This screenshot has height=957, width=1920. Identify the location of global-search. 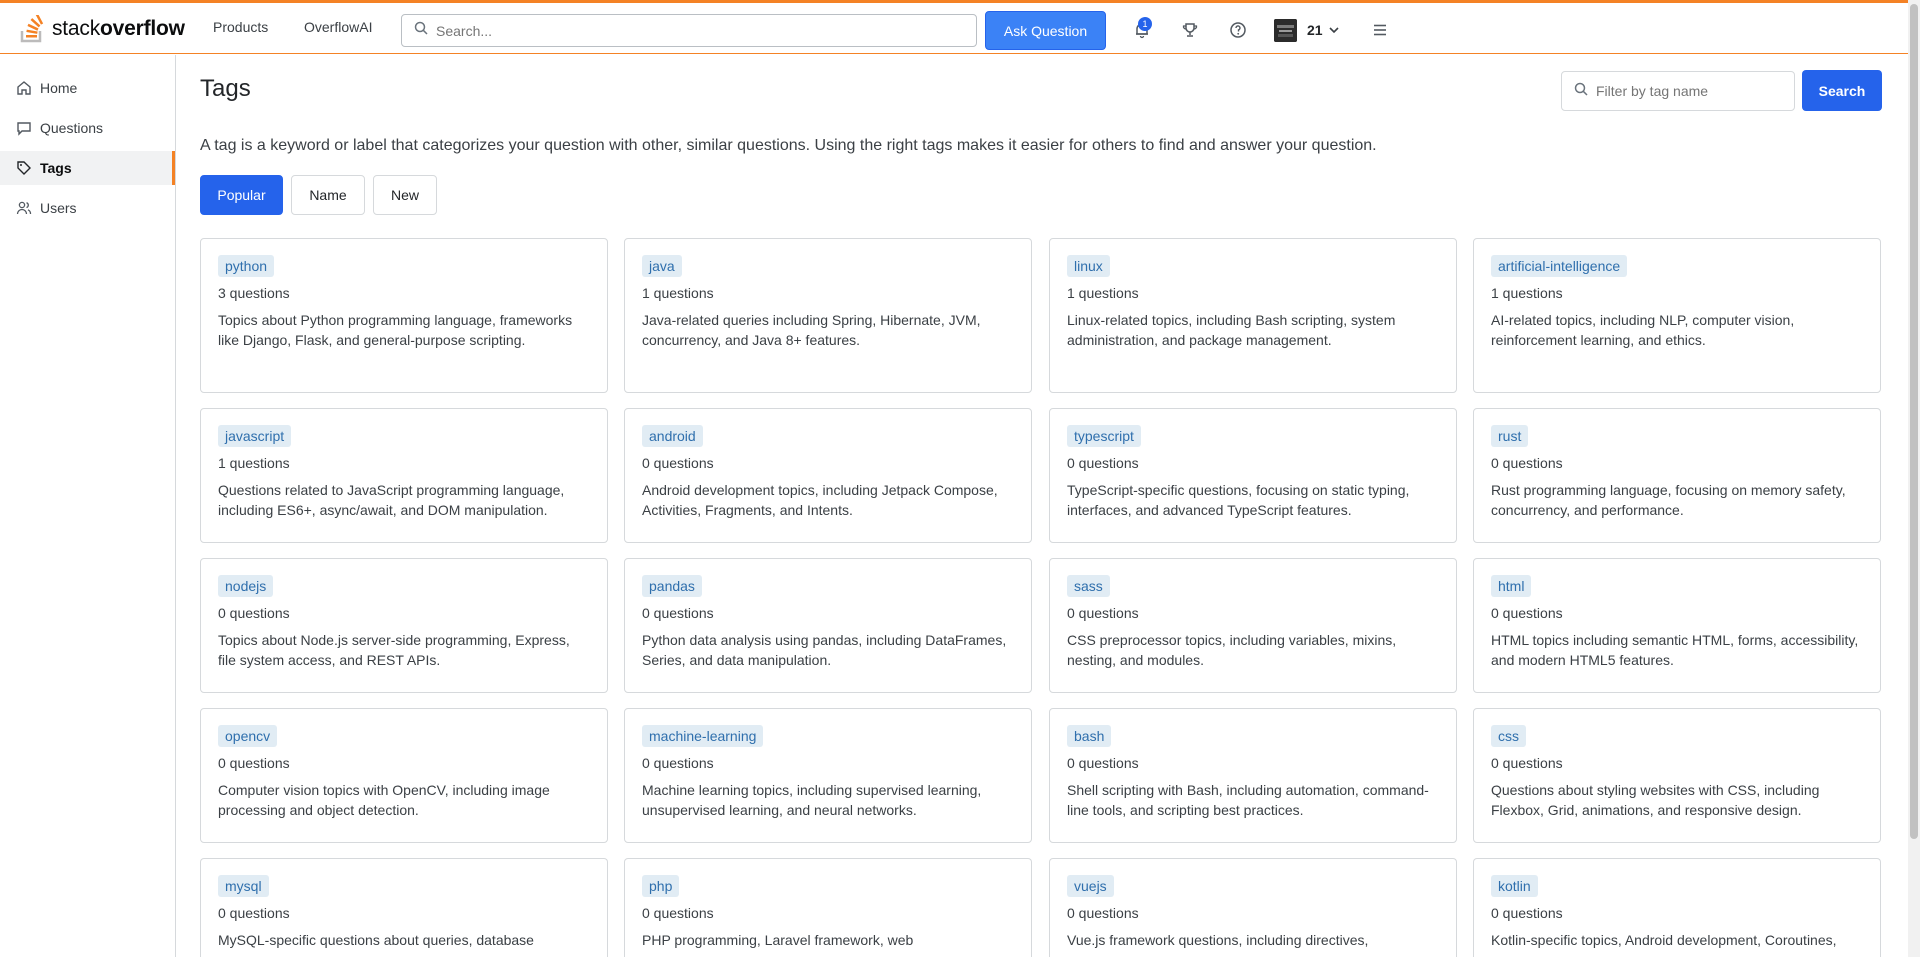
(689, 30).